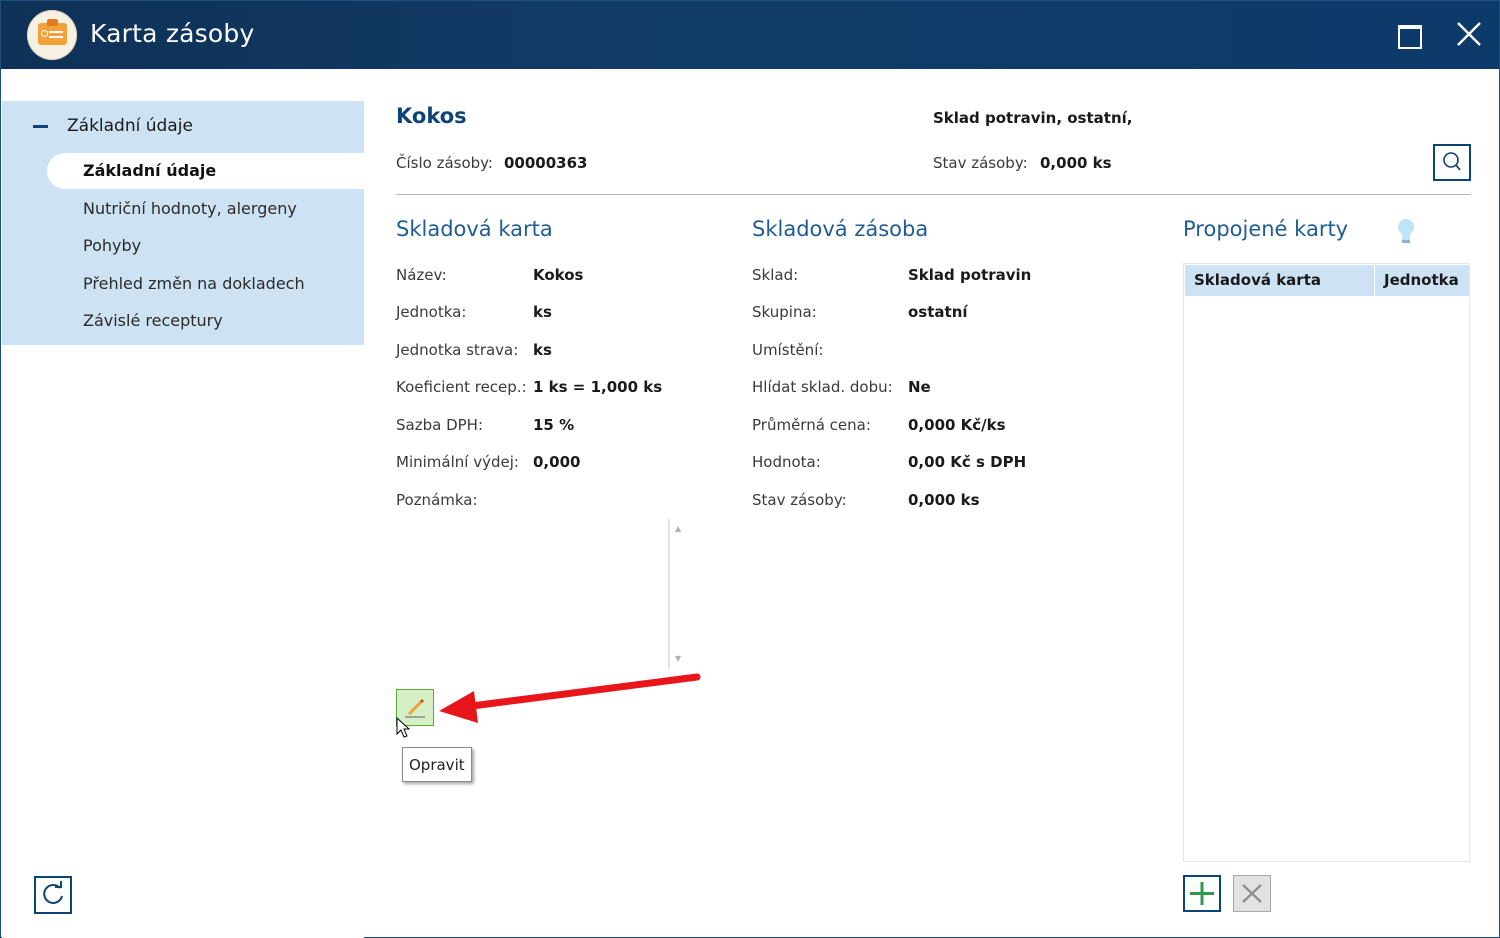 This screenshot has width=1500, height=938. I want to click on stock-card-section-title: Skladová karta, so click(474, 229).